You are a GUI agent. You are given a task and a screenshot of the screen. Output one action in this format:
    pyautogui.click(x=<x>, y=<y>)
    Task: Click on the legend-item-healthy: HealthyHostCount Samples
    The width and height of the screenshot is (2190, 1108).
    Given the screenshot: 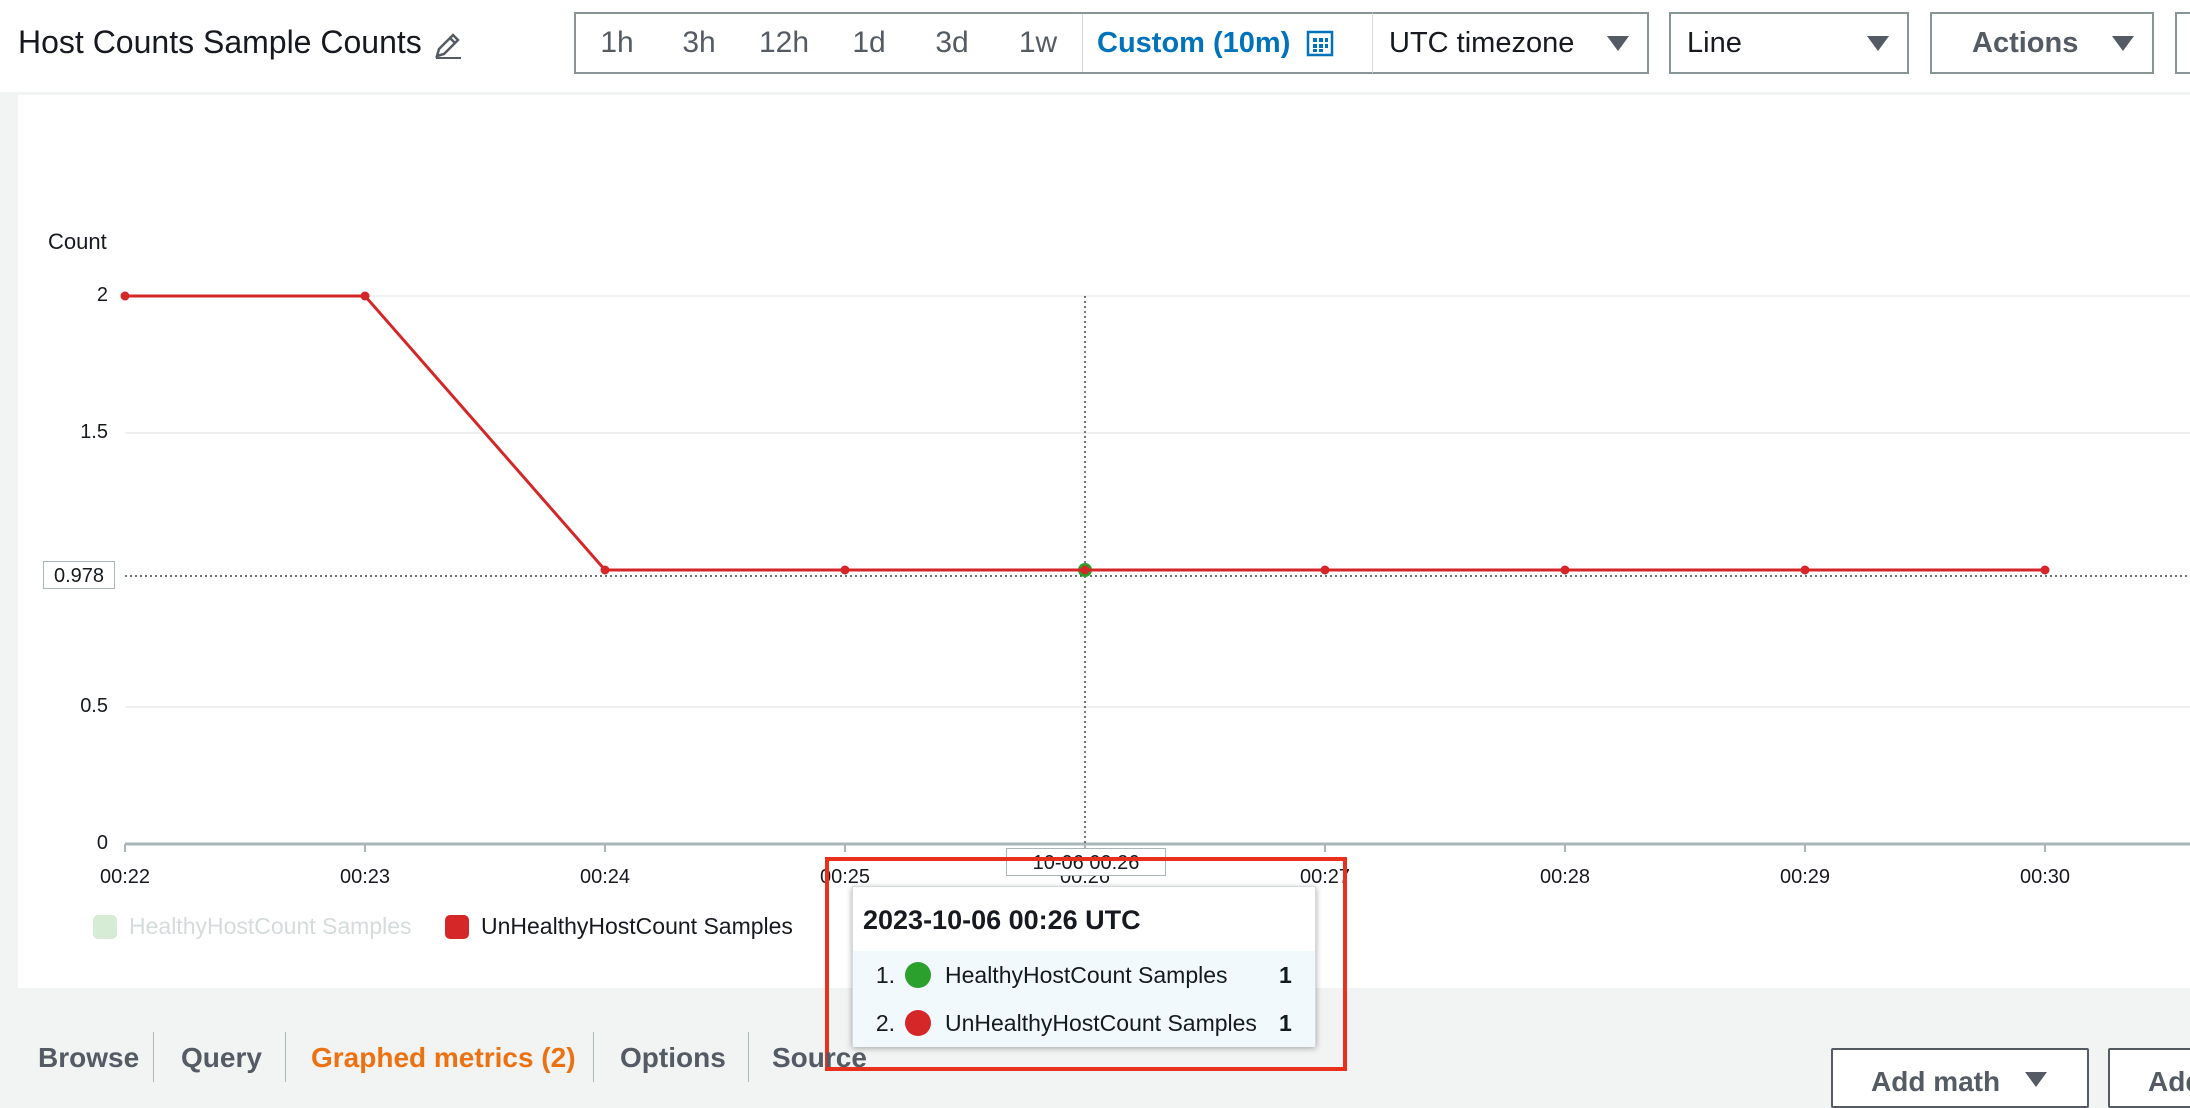 What is the action you would take?
    pyautogui.click(x=252, y=926)
    